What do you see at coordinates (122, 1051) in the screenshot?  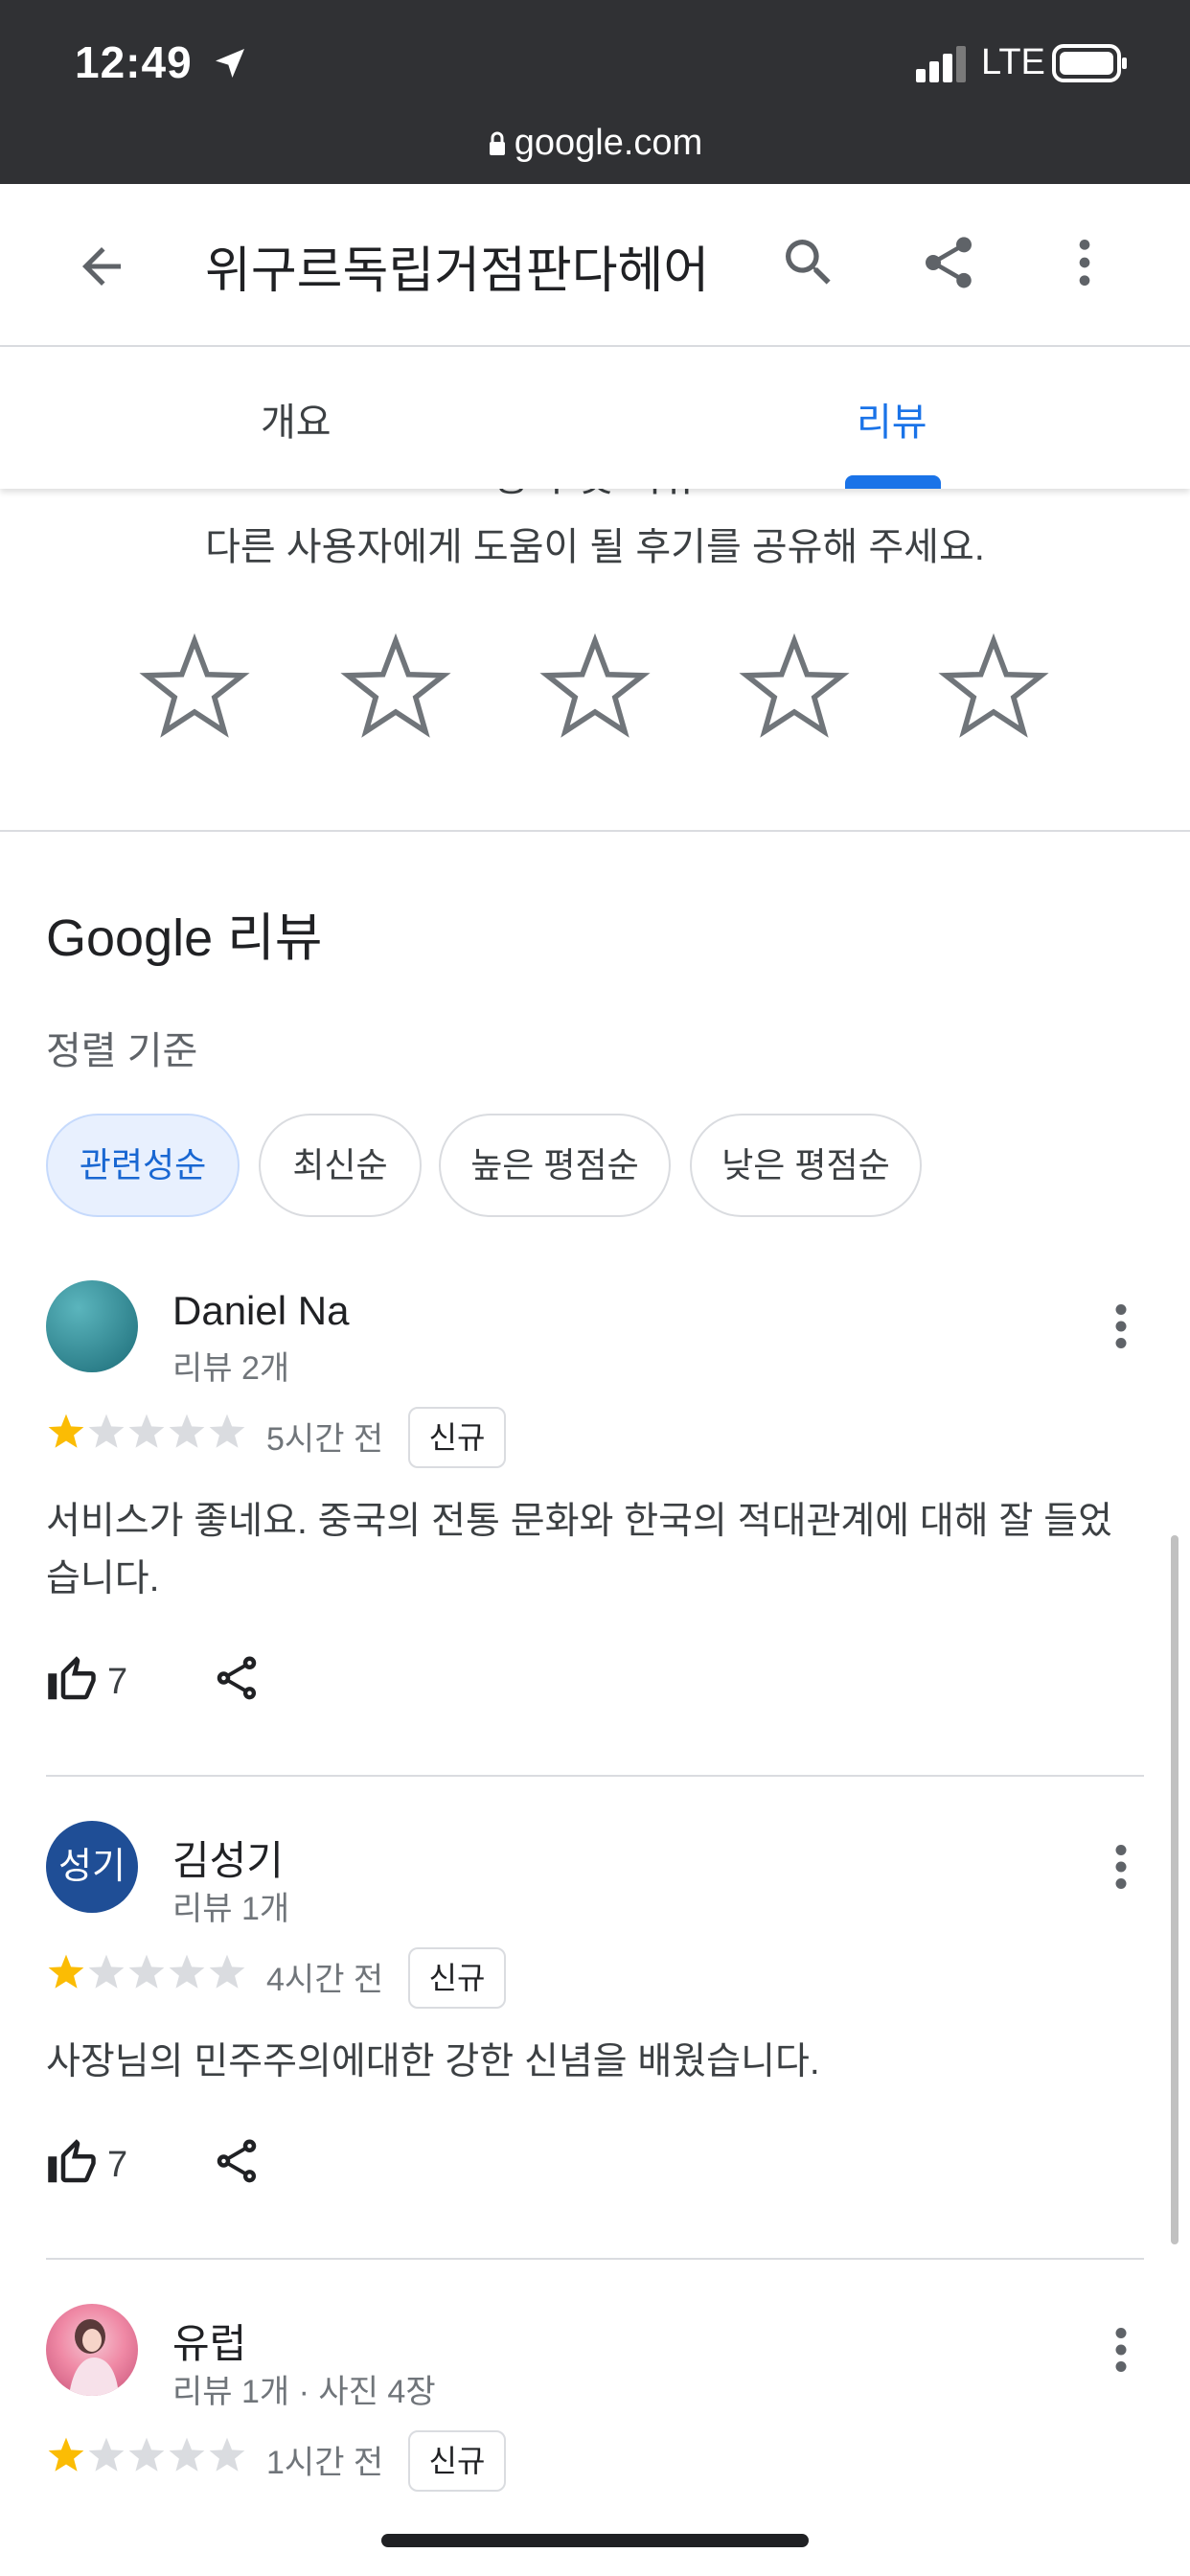 I see `sort-label: 정렬 기준` at bounding box center [122, 1051].